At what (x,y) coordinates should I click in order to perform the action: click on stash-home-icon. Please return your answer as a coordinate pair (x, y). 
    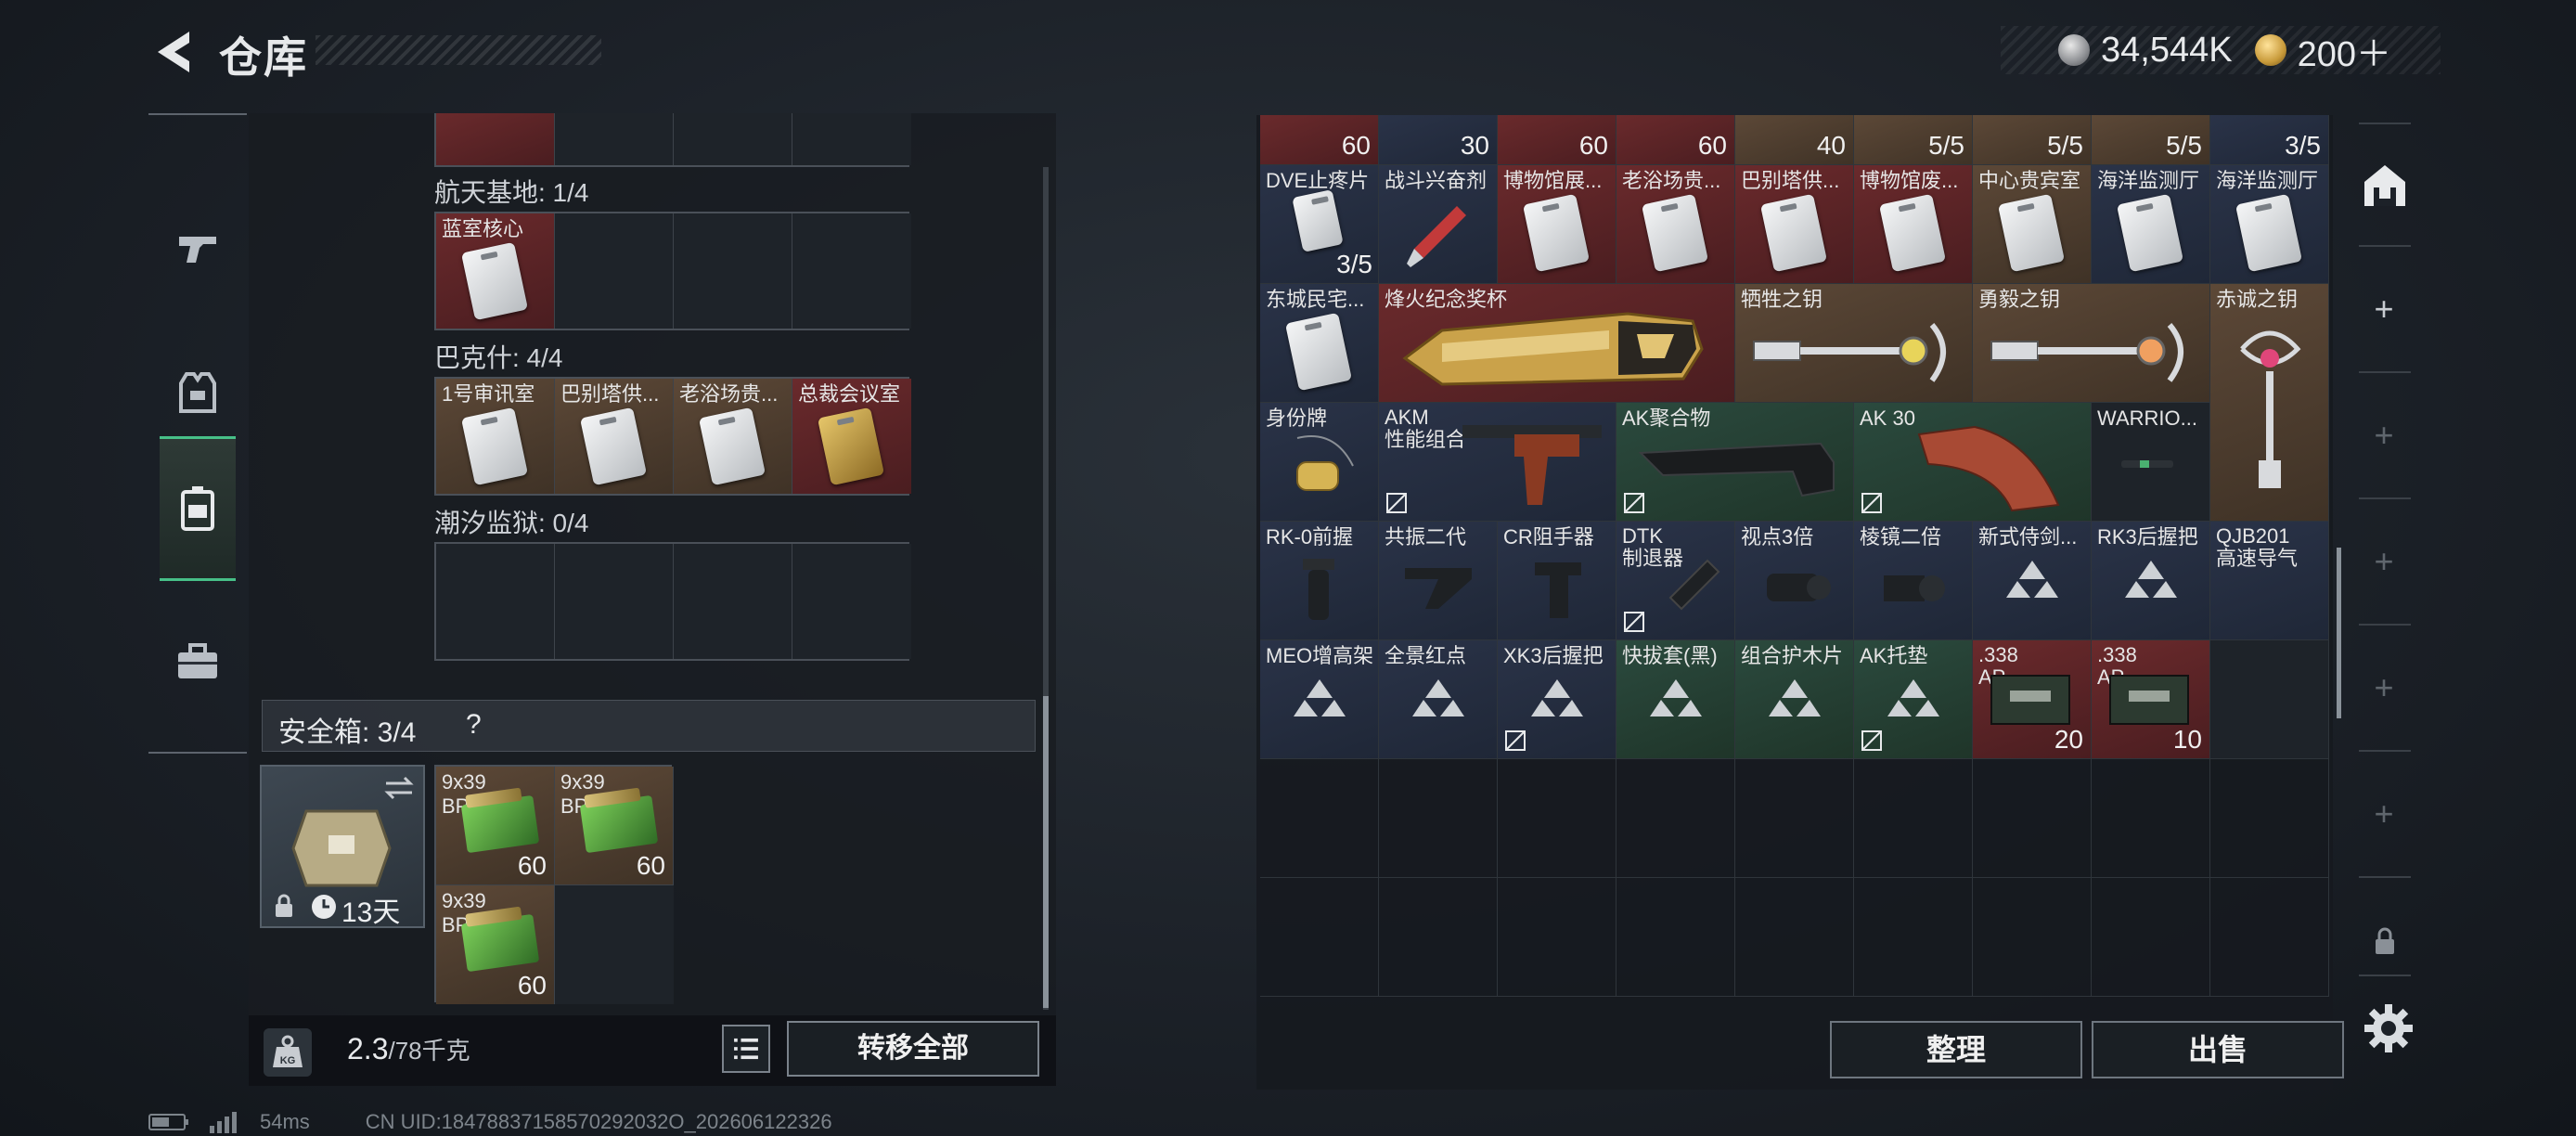
    Looking at the image, I should click on (2385, 186).